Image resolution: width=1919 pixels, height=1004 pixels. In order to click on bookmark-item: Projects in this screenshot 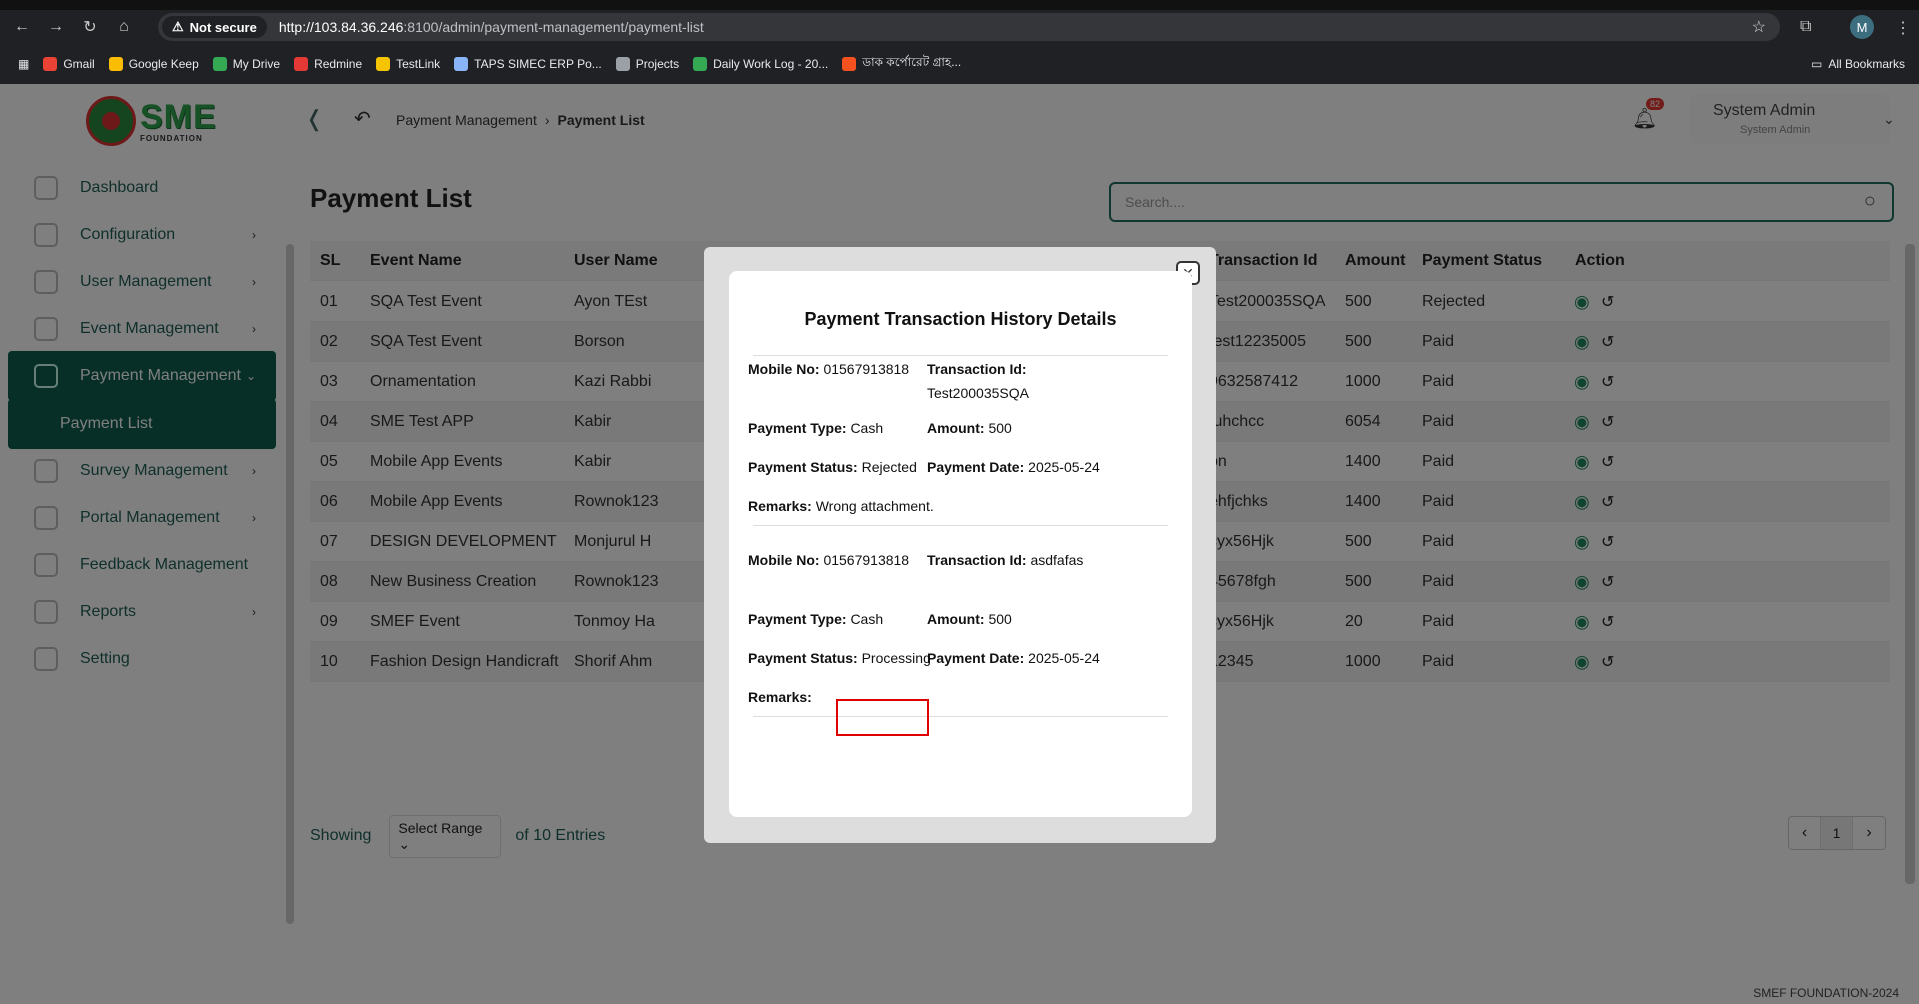, I will do `click(647, 64)`.